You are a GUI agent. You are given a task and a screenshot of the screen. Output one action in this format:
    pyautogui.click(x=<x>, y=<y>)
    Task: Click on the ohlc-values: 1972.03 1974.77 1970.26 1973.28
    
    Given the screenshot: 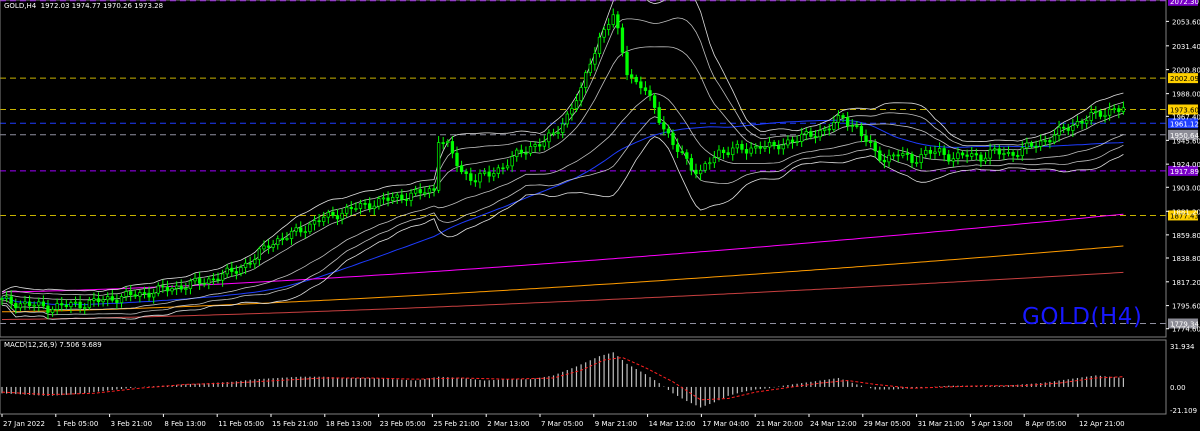 What is the action you would take?
    pyautogui.click(x=102, y=6)
    